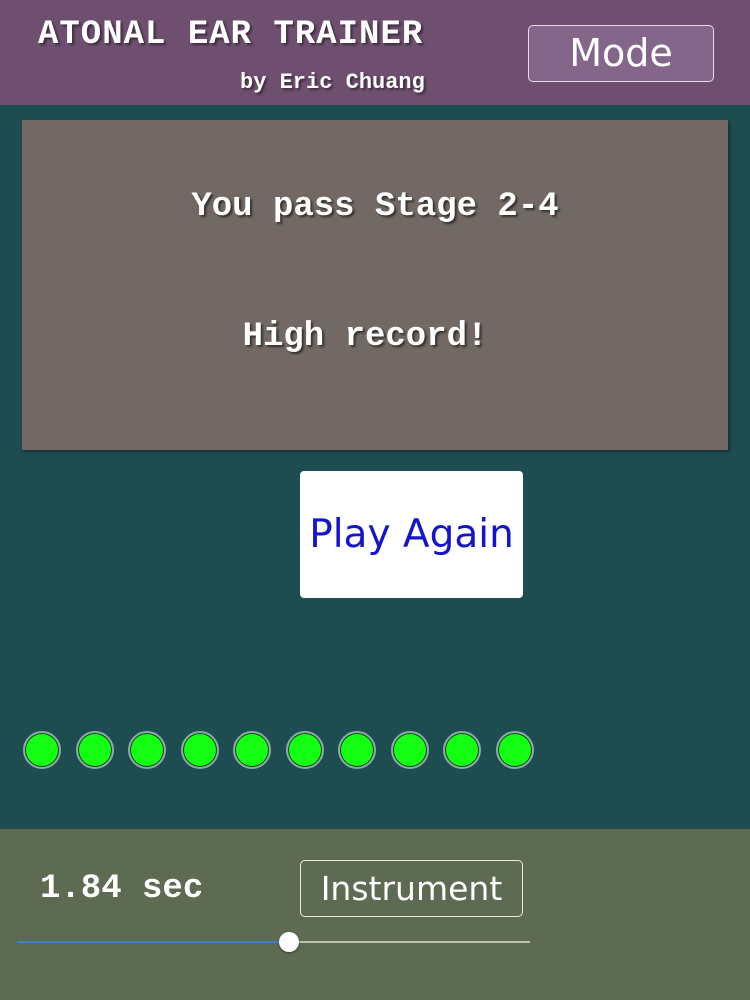  What do you see at coordinates (122, 889) in the screenshot?
I see `duration-readout: 1.84 sec` at bounding box center [122, 889].